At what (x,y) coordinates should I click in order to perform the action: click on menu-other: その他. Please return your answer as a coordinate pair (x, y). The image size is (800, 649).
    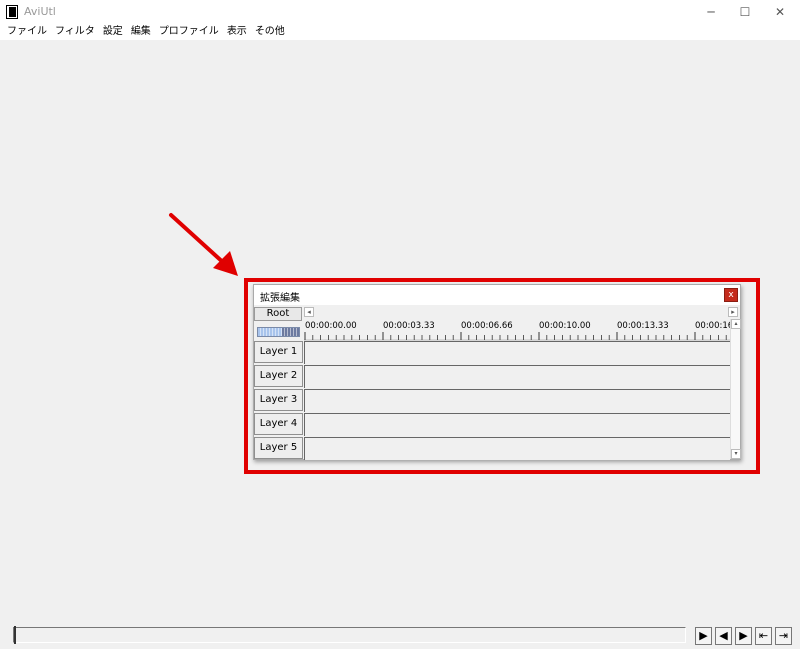
    Looking at the image, I should click on (270, 32).